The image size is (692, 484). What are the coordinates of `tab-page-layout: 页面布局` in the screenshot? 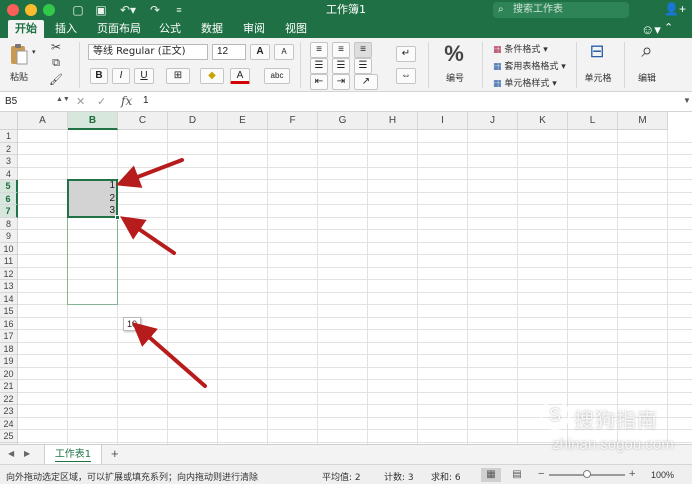 It's located at (119, 29).